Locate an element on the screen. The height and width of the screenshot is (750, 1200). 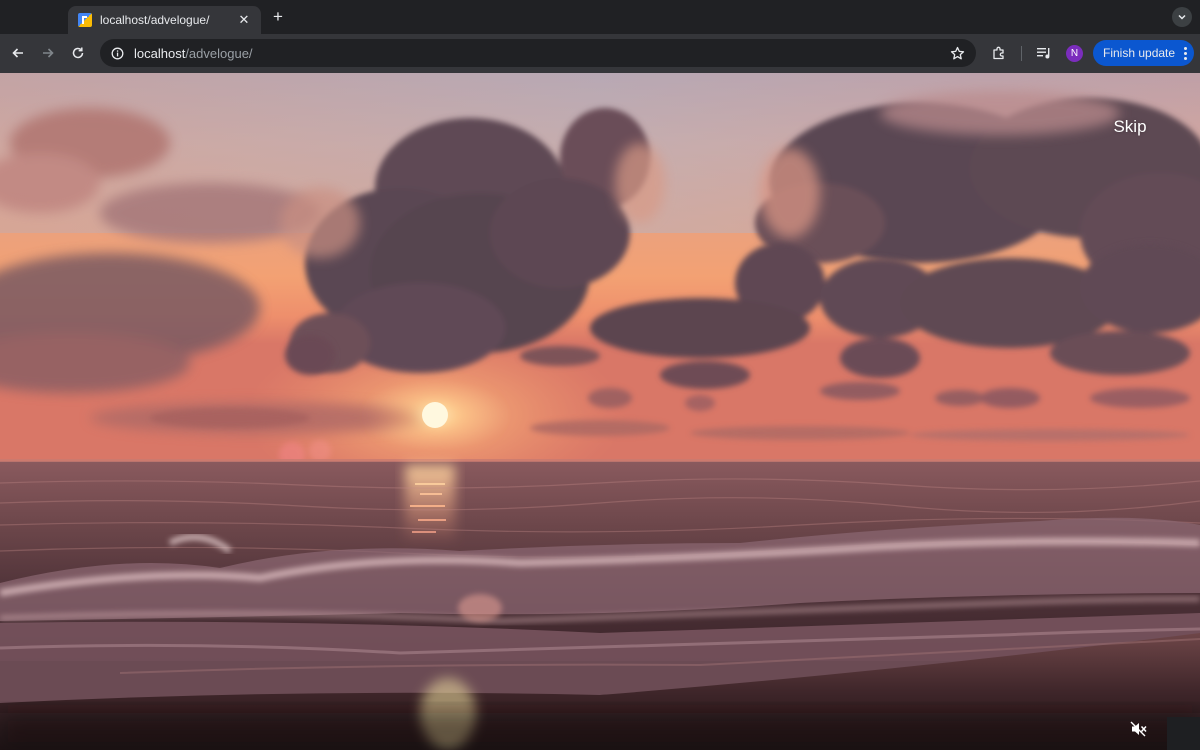
kebab-menu-icon is located at coordinates (1185, 53).